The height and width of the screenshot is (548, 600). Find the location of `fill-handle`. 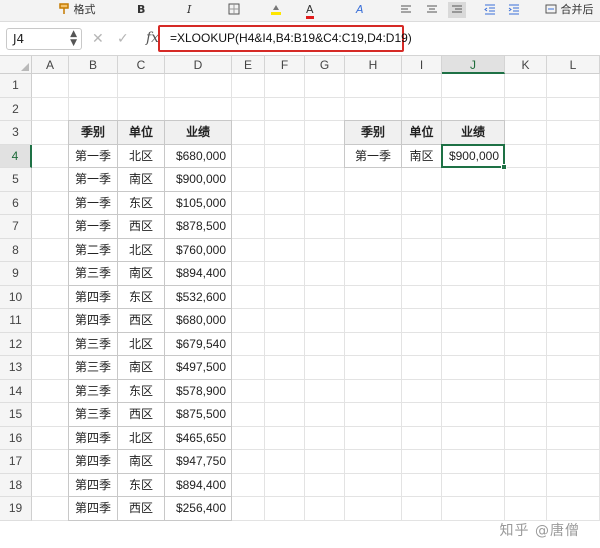

fill-handle is located at coordinates (504, 167).